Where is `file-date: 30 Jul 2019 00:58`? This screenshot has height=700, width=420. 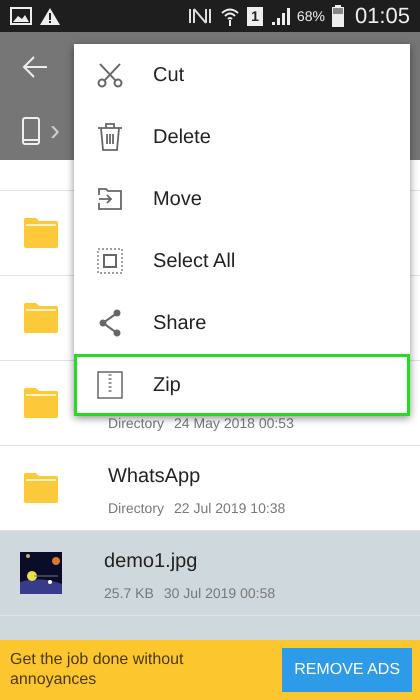
file-date: 30 Jul 2019 00:58 is located at coordinates (220, 593).